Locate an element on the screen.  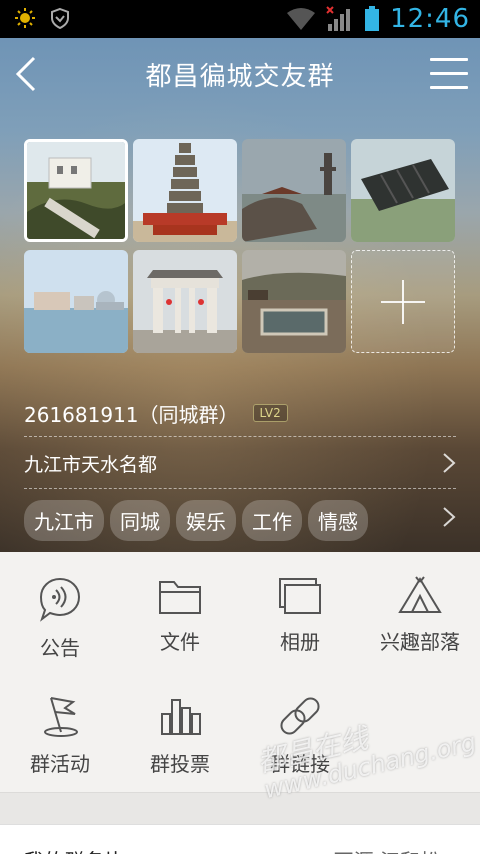
sun-icon is located at coordinates (25, 18).